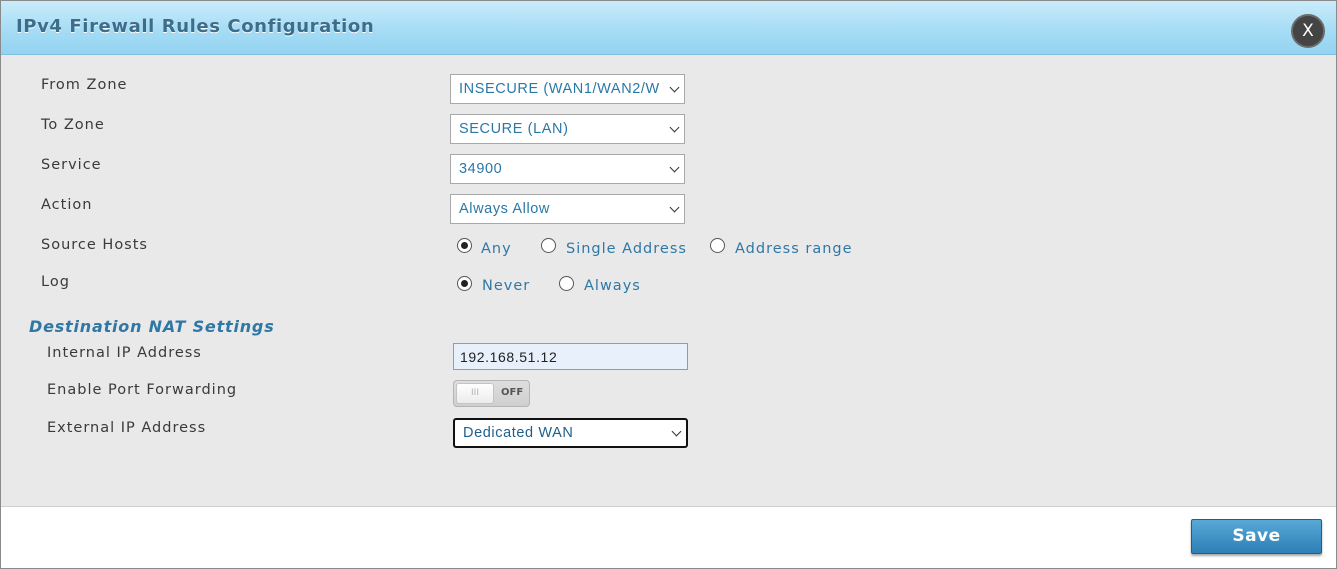 The width and height of the screenshot is (1337, 569). What do you see at coordinates (567, 209) in the screenshot?
I see `action-select: Always Allow` at bounding box center [567, 209].